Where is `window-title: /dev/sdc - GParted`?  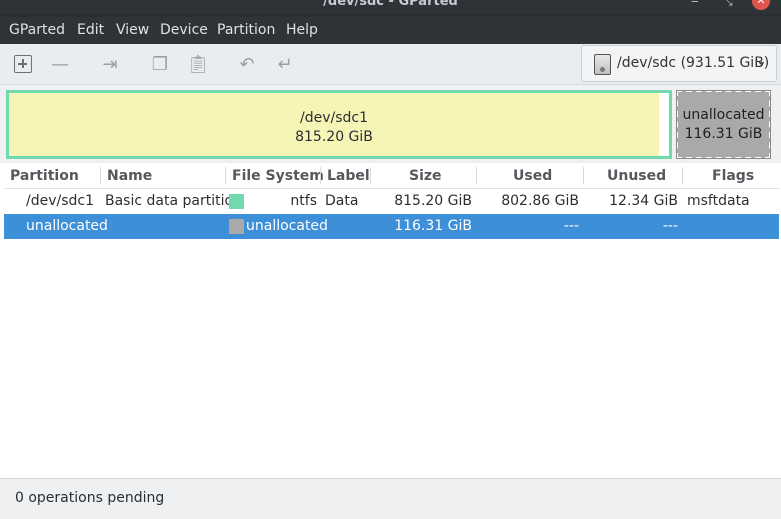
window-title: /dev/sdc - GParted is located at coordinates (390, 4).